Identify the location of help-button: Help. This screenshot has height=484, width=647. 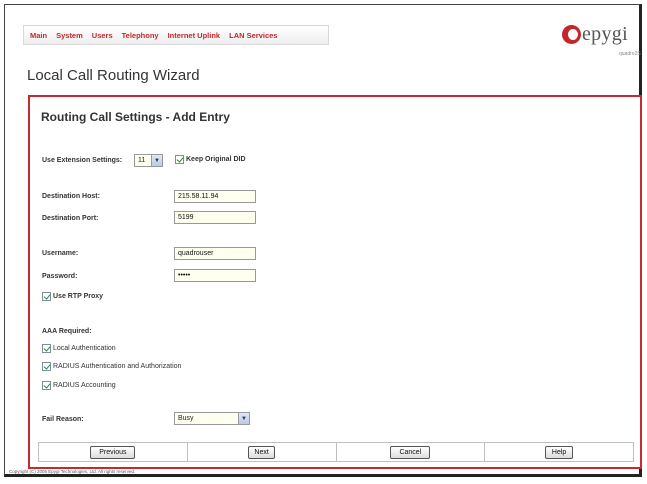
(559, 452).